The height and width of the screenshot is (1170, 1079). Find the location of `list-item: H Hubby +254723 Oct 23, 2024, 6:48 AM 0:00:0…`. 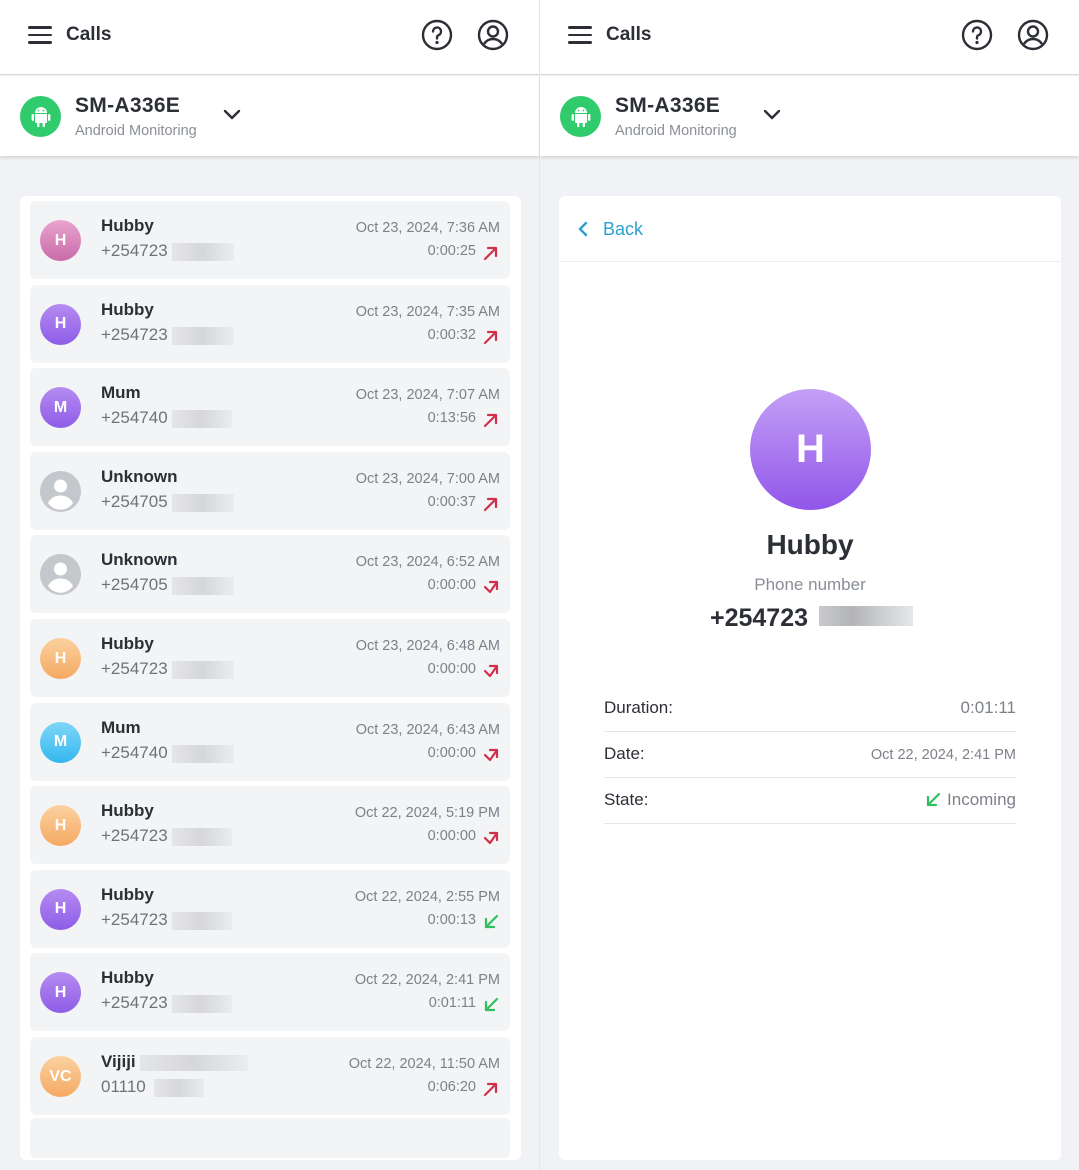

list-item: H Hubby +254723 Oct 23, 2024, 6:48 AM 0:00:0… is located at coordinates (270, 658).